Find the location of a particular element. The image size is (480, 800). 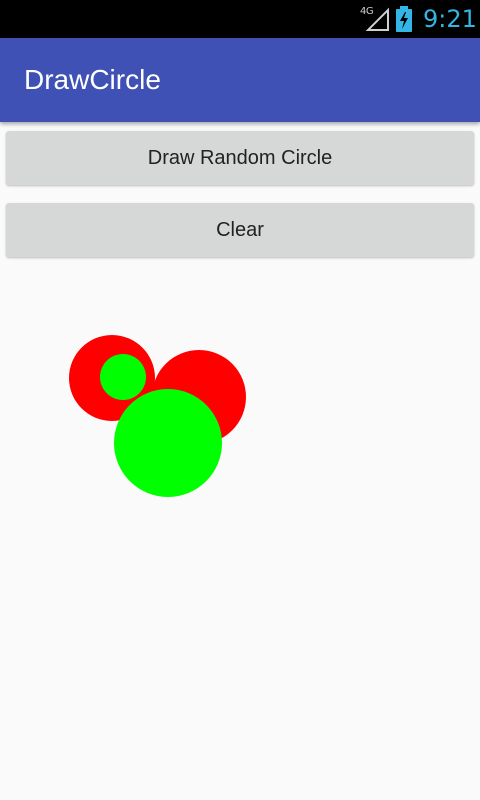

green-circle-large is located at coordinates (168, 443).